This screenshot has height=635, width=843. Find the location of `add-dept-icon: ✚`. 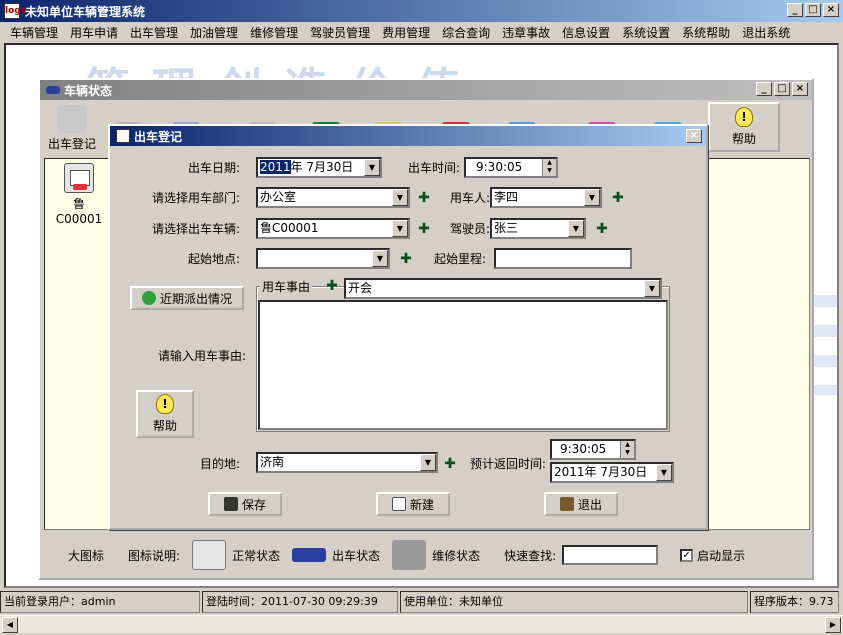

add-dept-icon: ✚ is located at coordinates (424, 198).